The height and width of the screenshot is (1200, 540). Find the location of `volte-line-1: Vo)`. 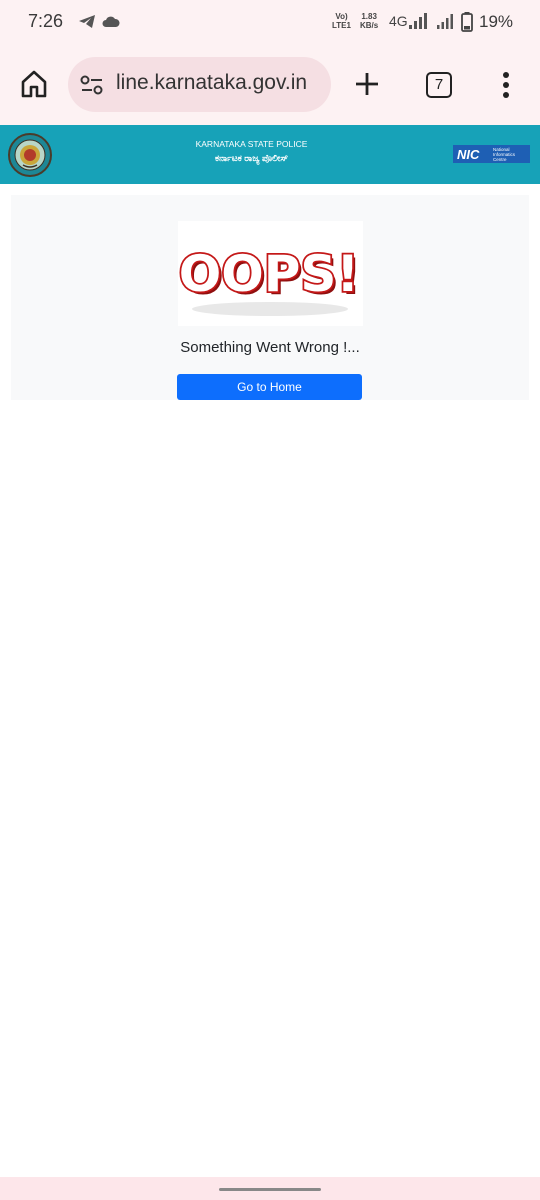

volte-line-1: Vo) is located at coordinates (341, 16).